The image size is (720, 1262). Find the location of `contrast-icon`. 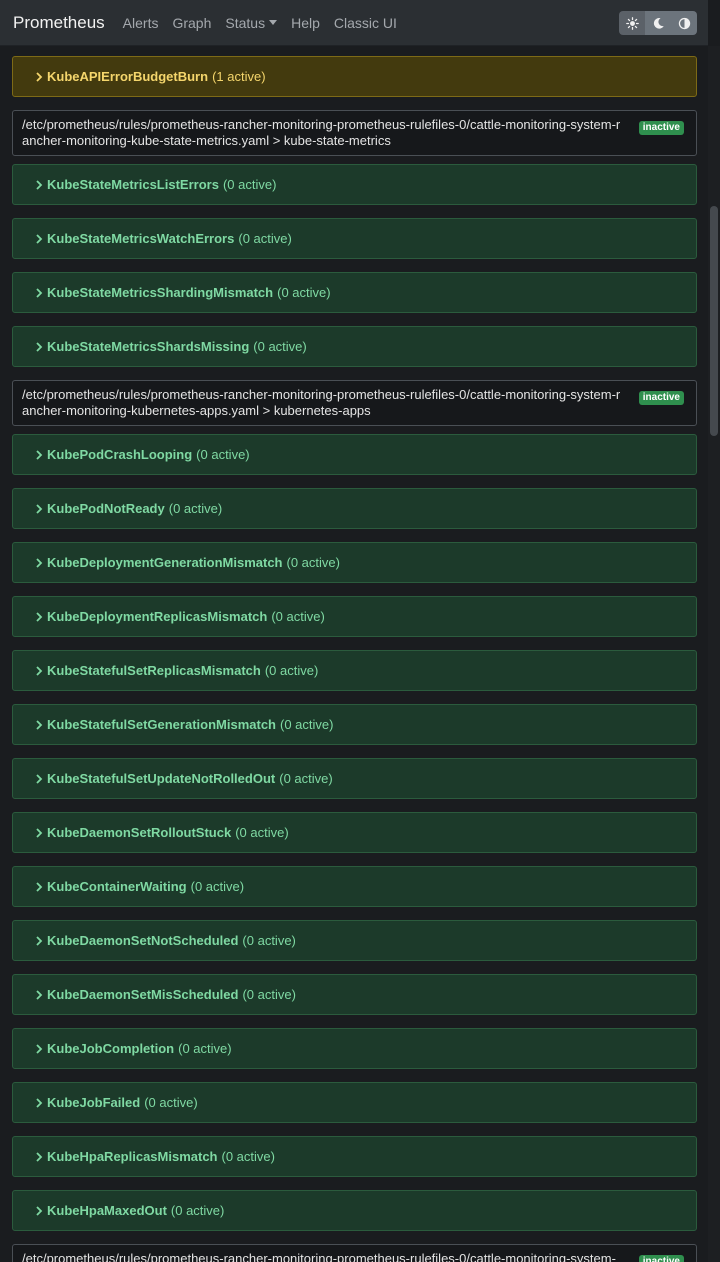

contrast-icon is located at coordinates (684, 23).